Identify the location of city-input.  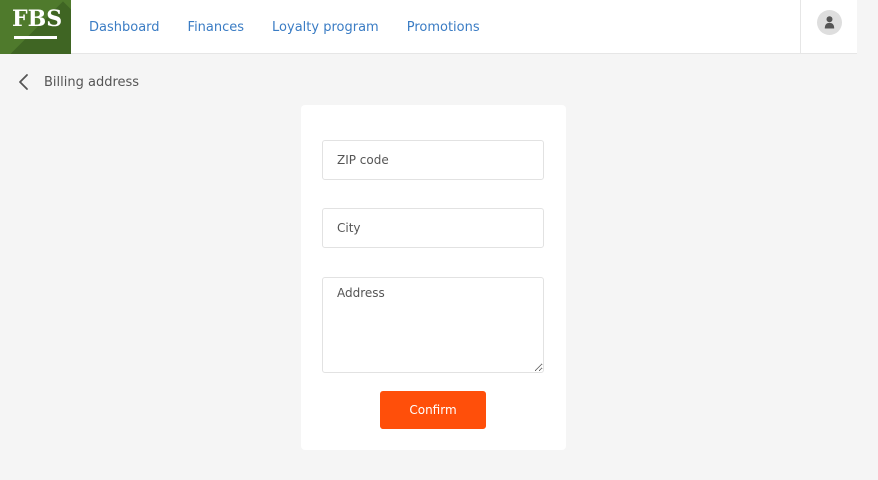
(433, 228).